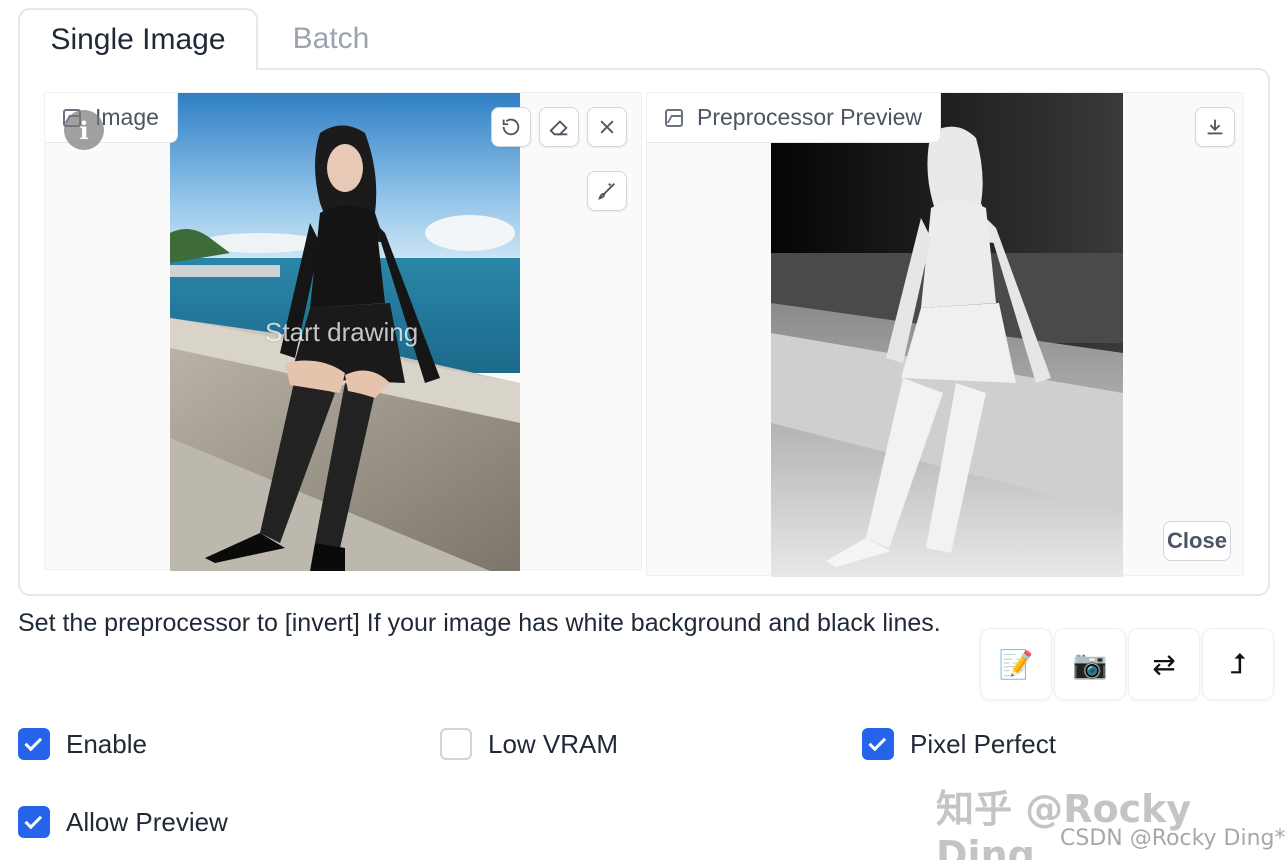  I want to click on memo-icon: 📝, so click(1016, 664).